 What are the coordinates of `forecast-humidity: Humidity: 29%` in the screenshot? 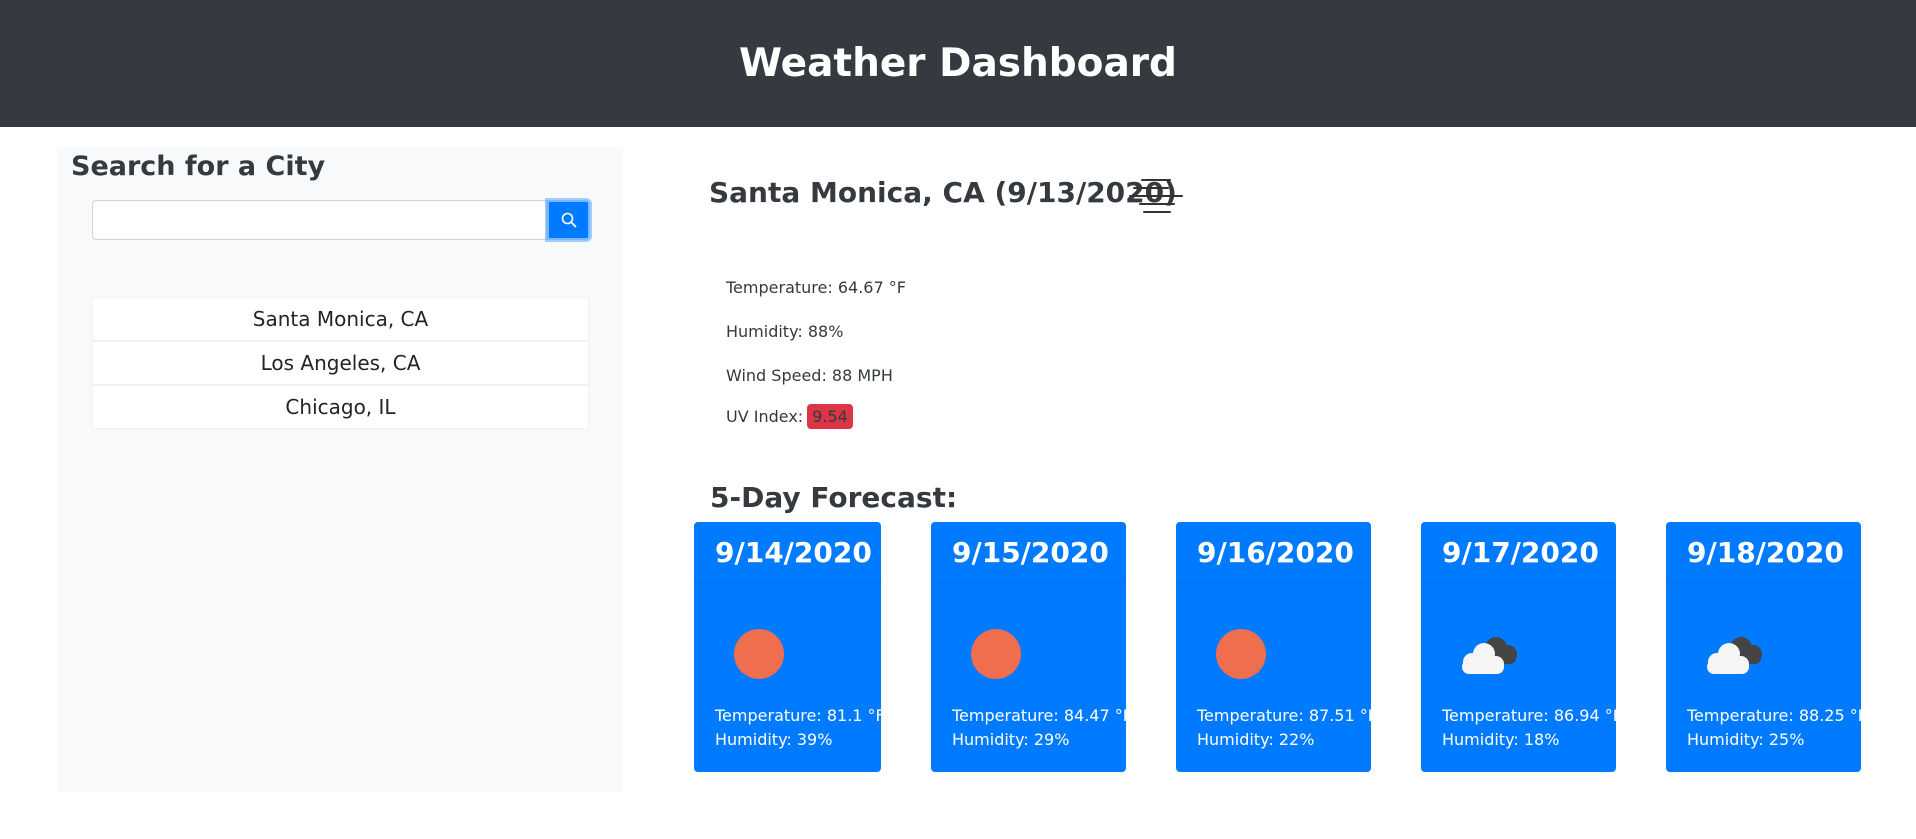 It's located at (1011, 739).